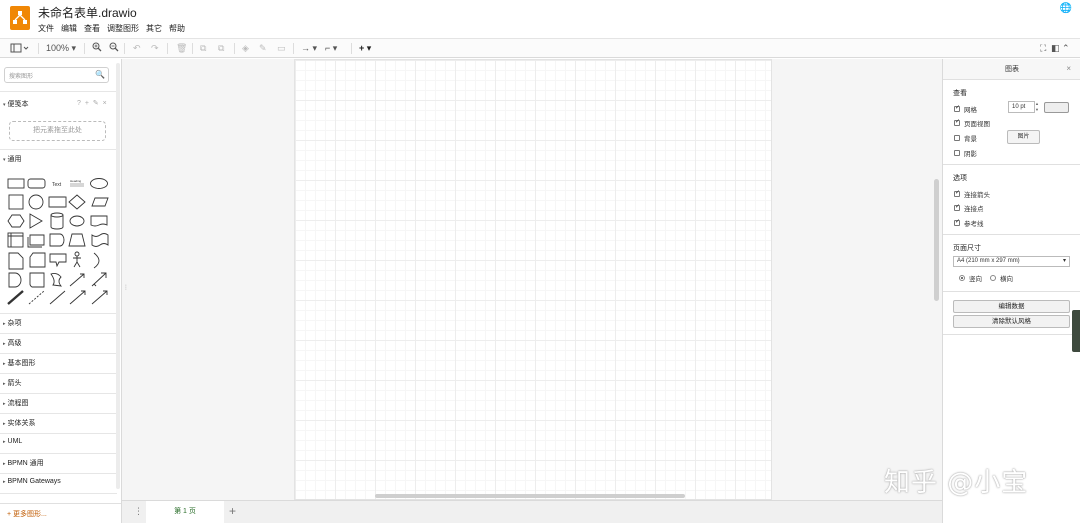 This screenshot has height=523, width=1080. What do you see at coordinates (957, 207) in the screenshot?
I see `connection-points-checkbox` at bounding box center [957, 207].